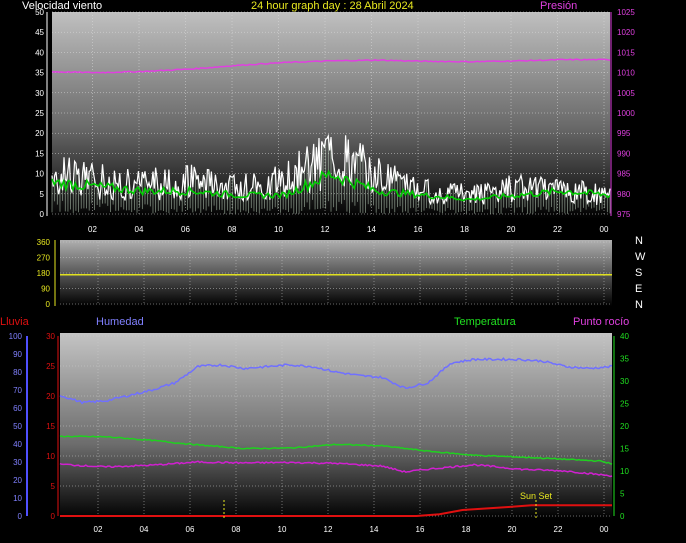 This screenshot has height=543, width=686. Describe the element at coordinates (512, 529) in the screenshot. I see `humidity-x-tick-label: 20` at that location.